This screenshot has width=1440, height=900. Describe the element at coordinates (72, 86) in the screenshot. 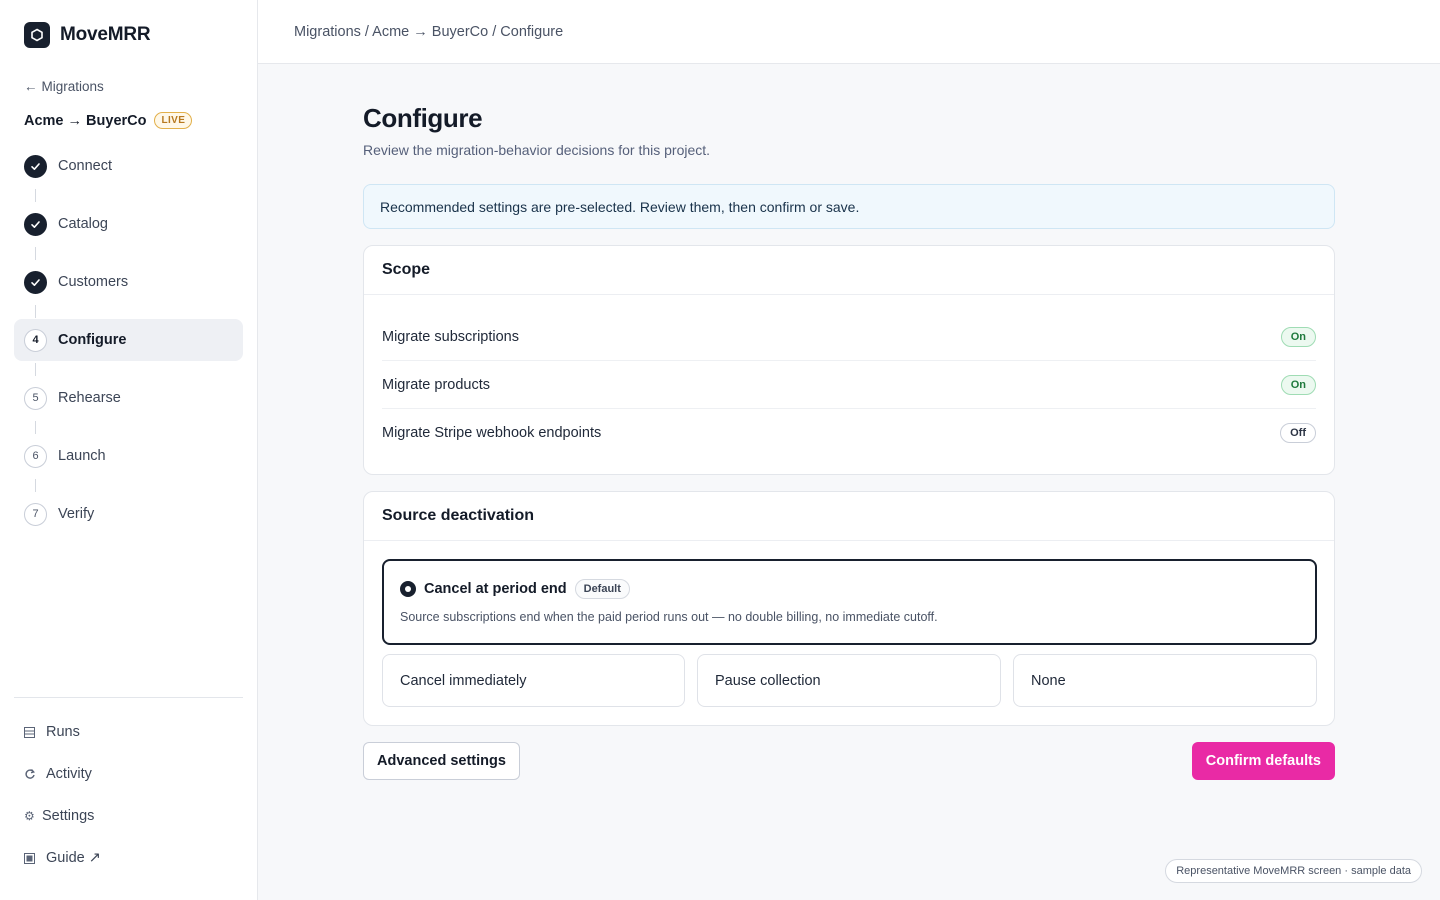

I see `back-link-label: Migrations` at that location.